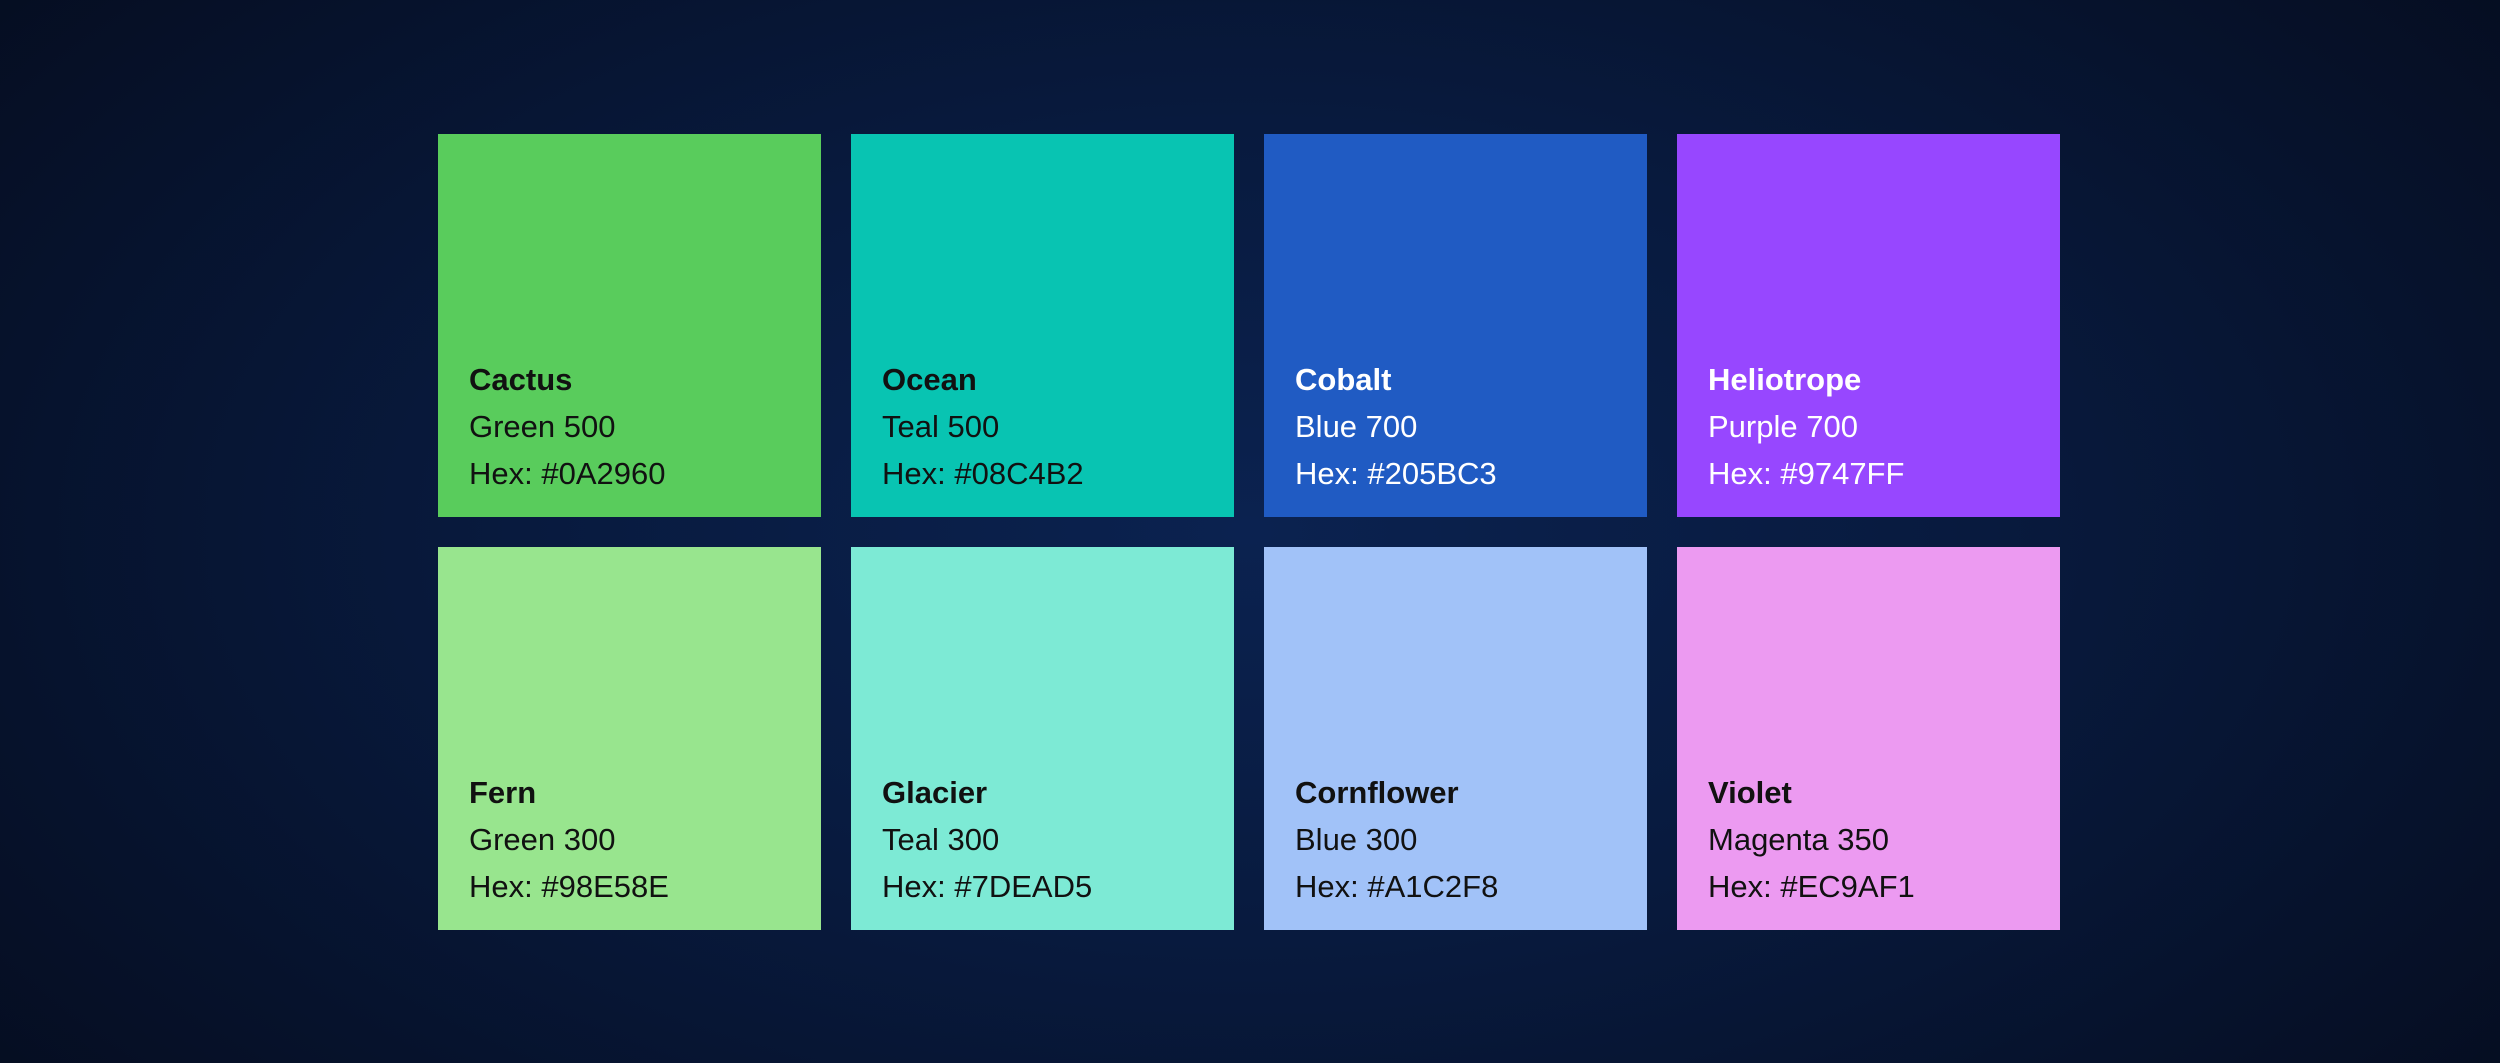 This screenshot has width=2500, height=1063. I want to click on swatch-shade: Green 500, so click(542, 426).